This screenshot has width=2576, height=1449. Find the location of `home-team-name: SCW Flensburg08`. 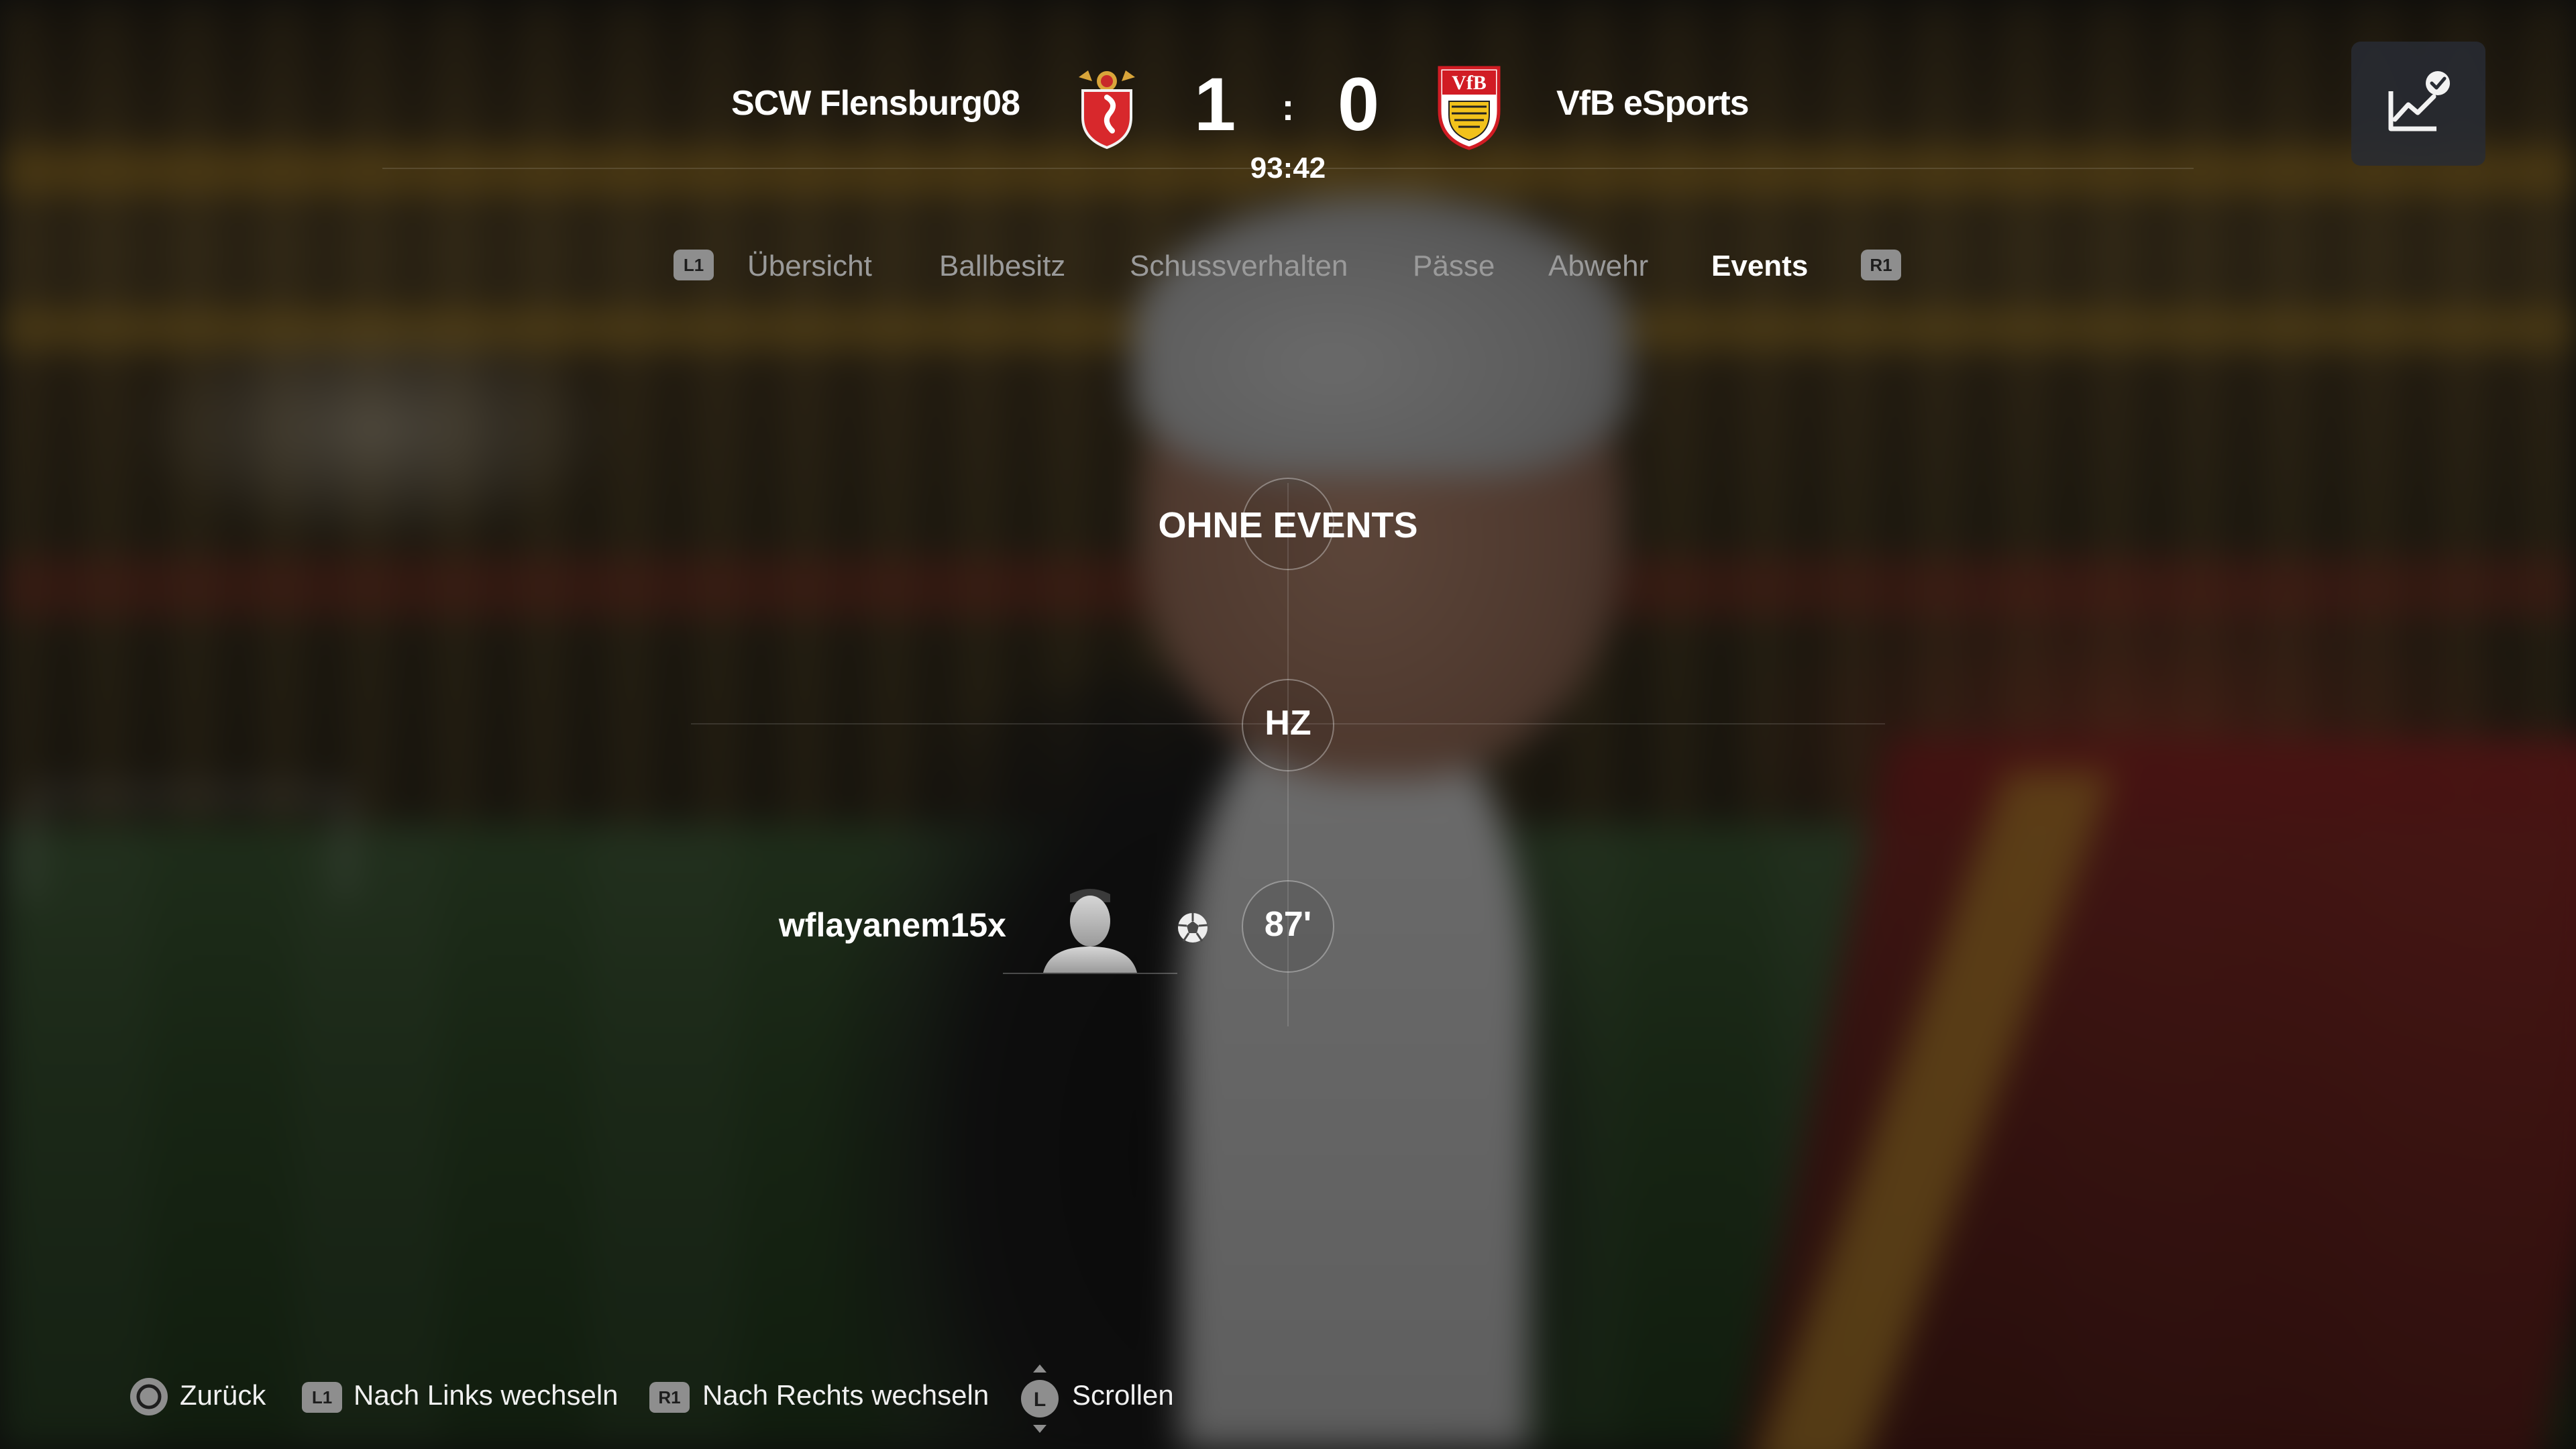

home-team-name: SCW Flensburg08 is located at coordinates (875, 103).